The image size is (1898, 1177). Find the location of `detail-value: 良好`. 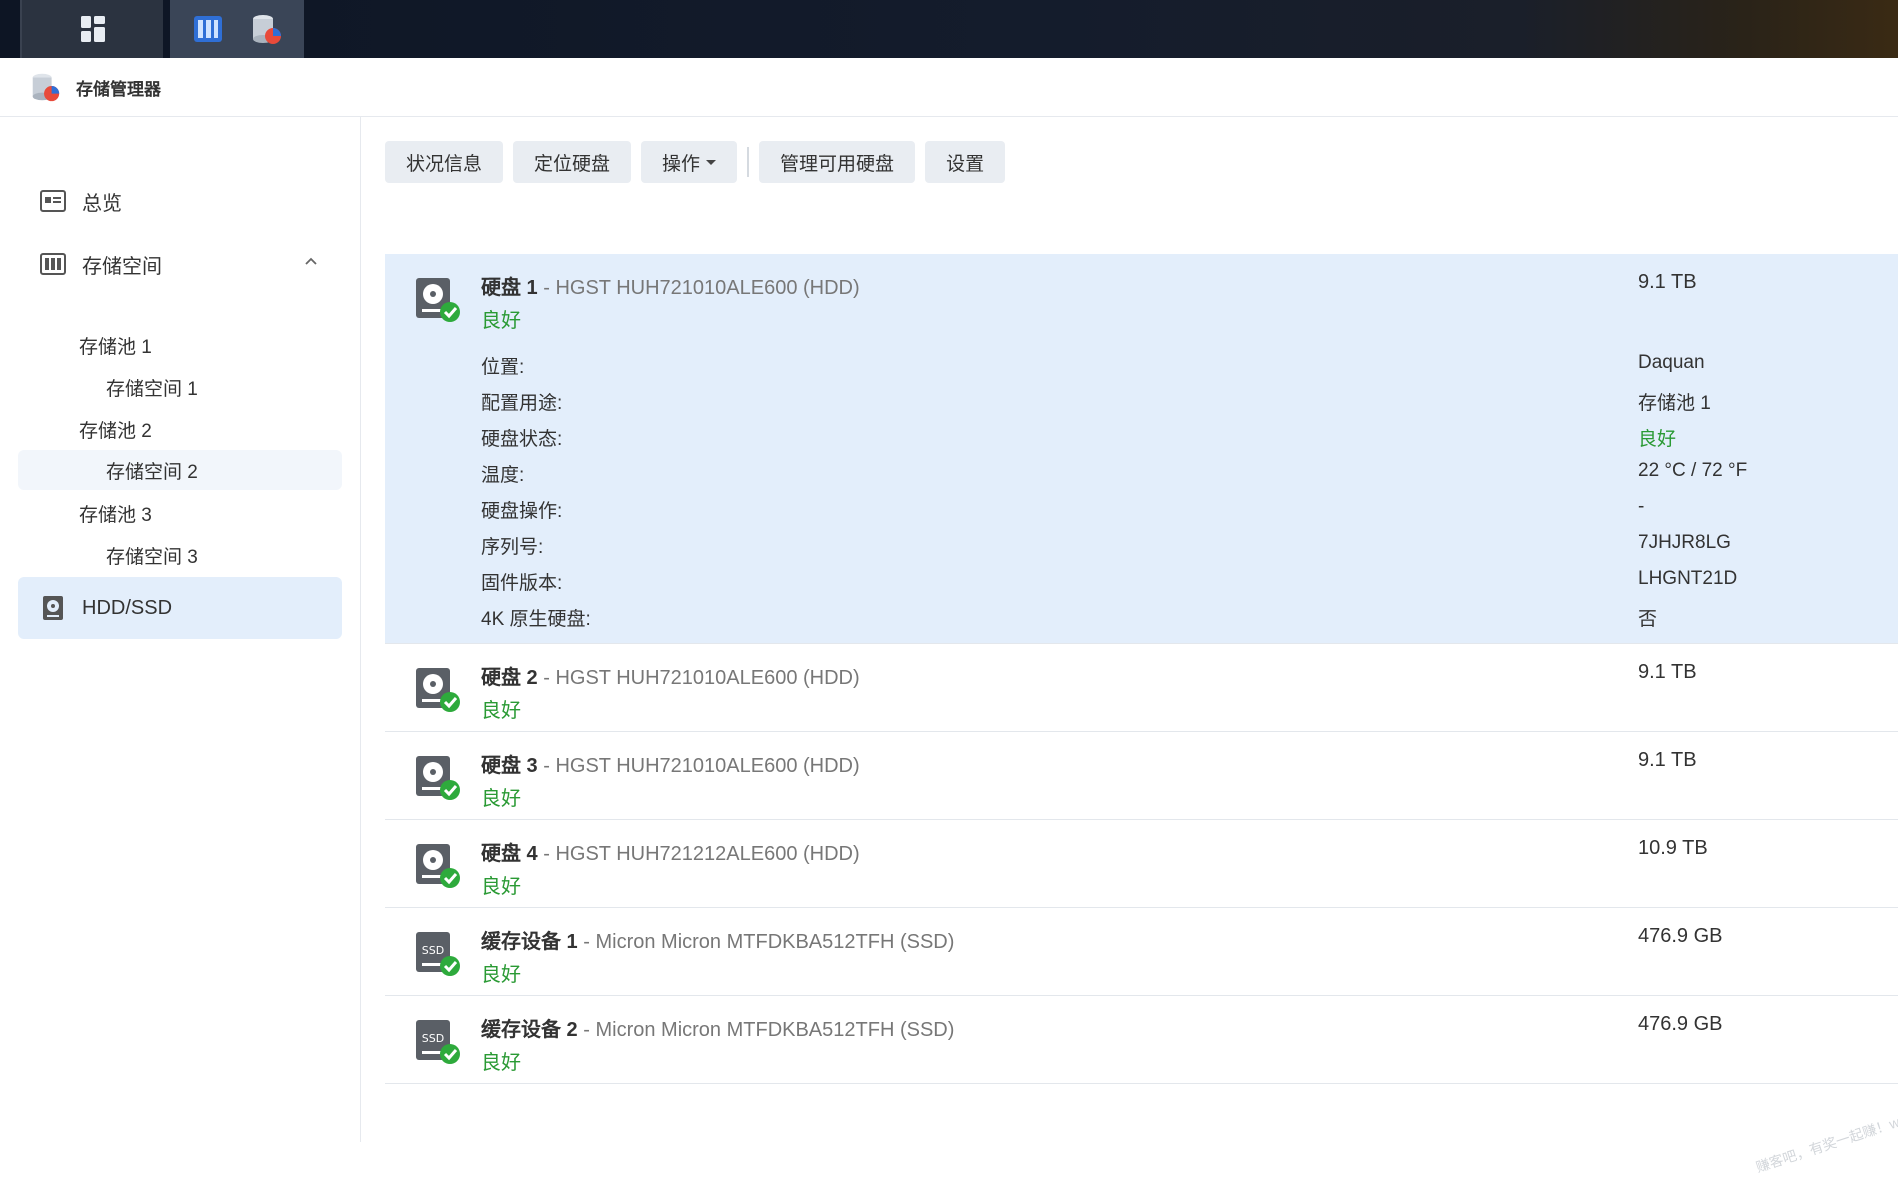

detail-value: 良好 is located at coordinates (1657, 439).